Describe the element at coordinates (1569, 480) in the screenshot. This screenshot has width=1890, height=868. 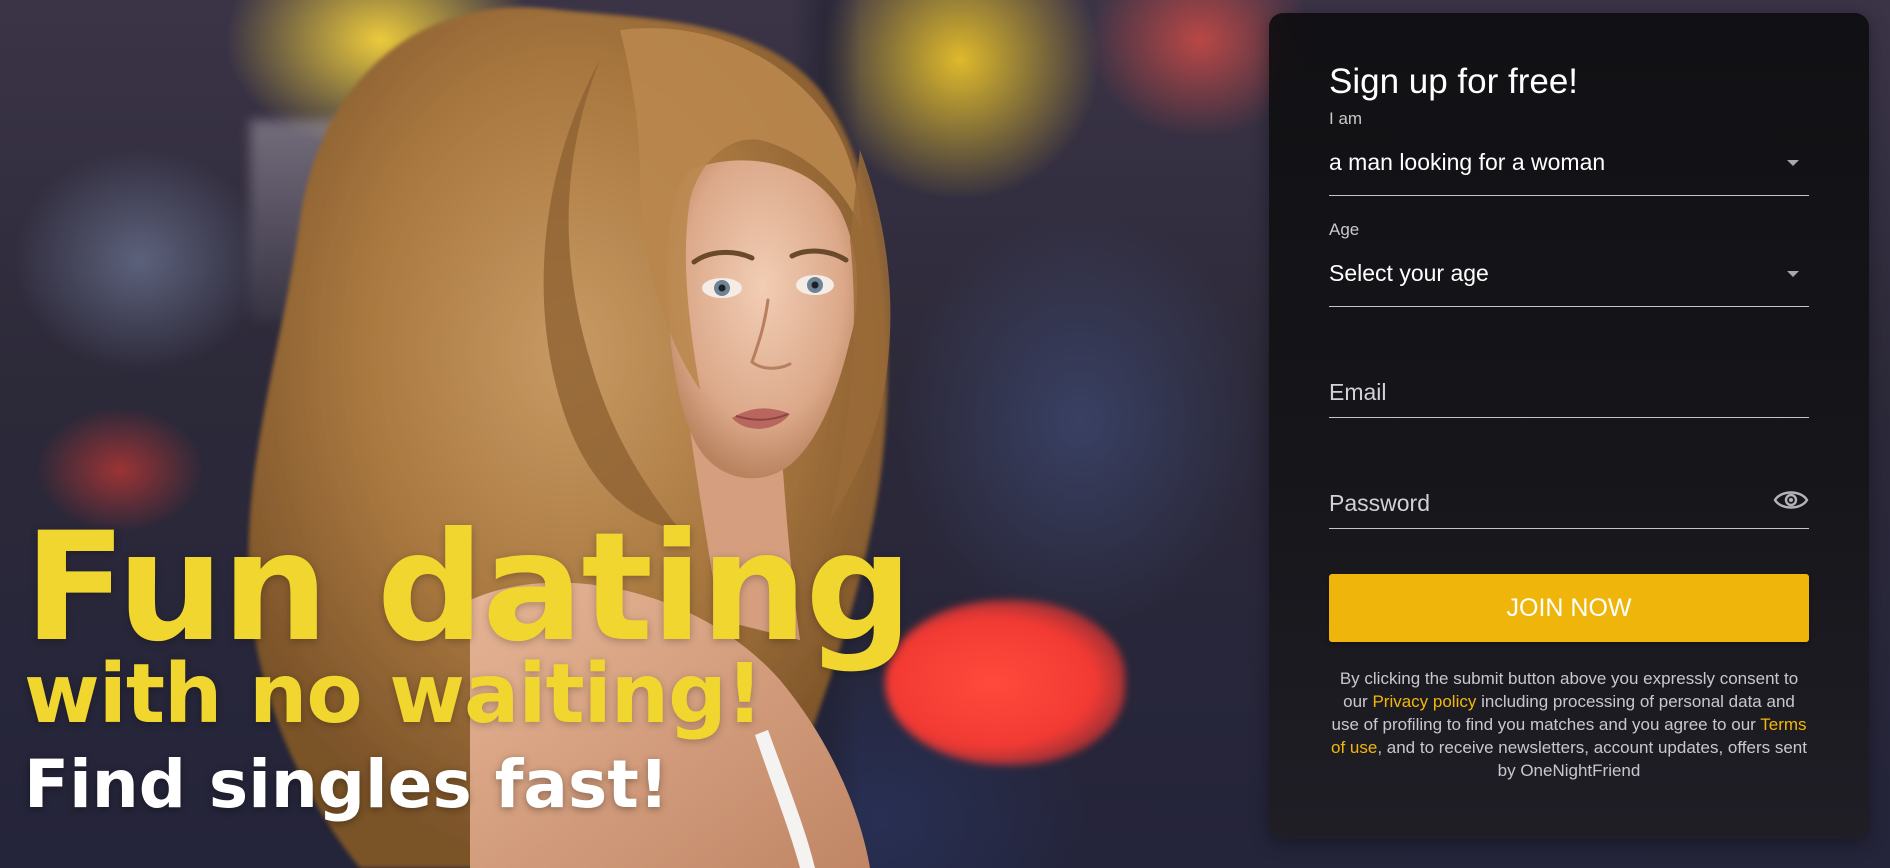
I see `password-placeholder: Password` at that location.